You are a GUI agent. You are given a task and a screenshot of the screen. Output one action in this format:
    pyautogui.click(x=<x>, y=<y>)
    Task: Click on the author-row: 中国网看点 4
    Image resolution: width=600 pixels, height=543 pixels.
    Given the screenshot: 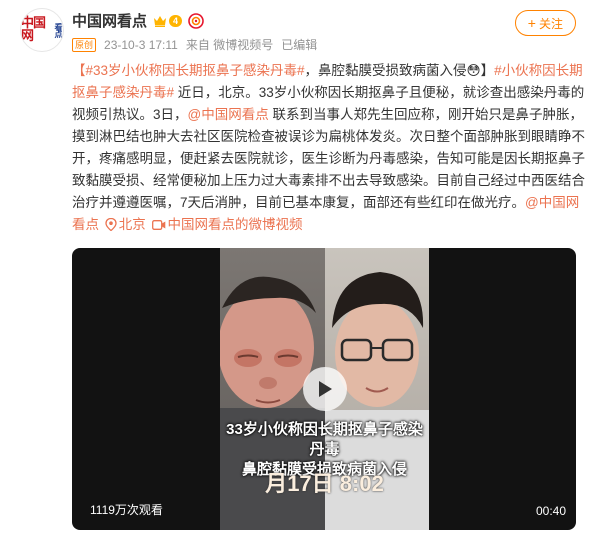 What is the action you would take?
    pyautogui.click(x=138, y=20)
    